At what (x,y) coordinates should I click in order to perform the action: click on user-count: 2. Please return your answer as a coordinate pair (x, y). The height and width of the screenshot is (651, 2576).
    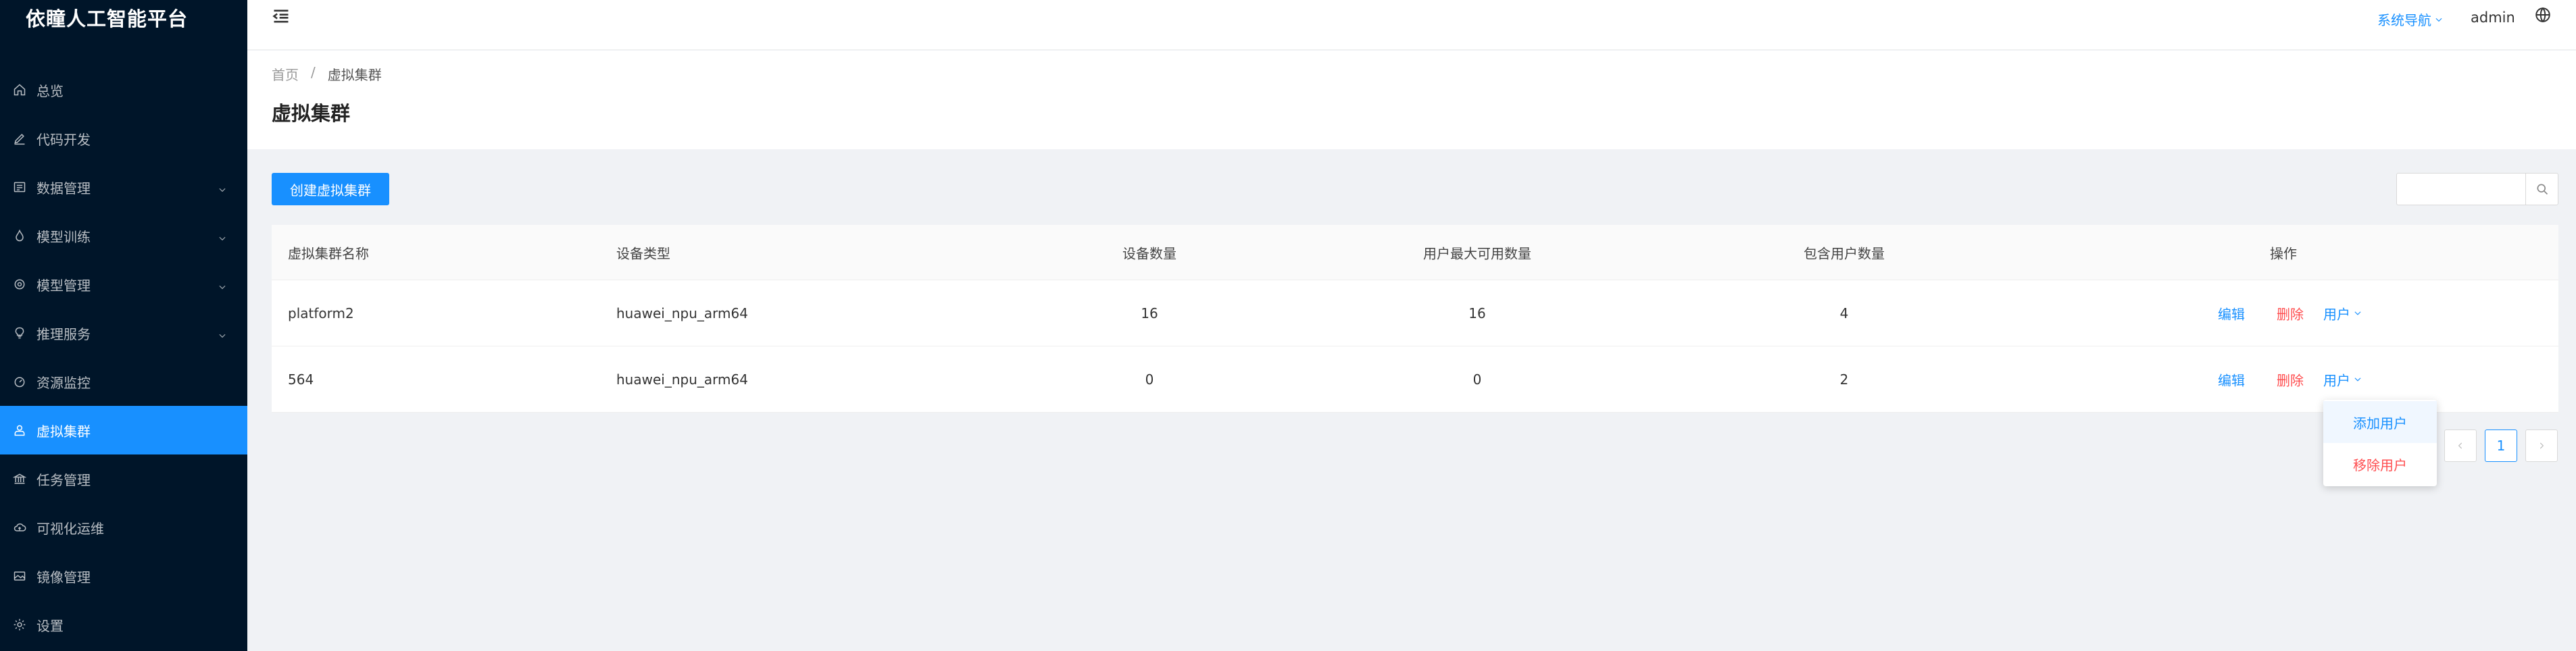
    Looking at the image, I should click on (1844, 379).